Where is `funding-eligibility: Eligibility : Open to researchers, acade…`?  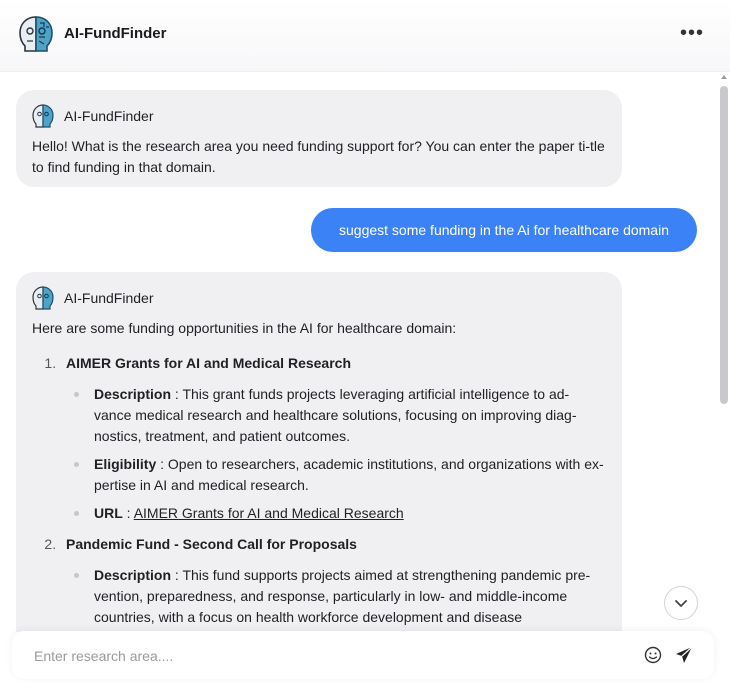
funding-eligibility: Eligibility : Open to researchers, acade… is located at coordinates (340, 475).